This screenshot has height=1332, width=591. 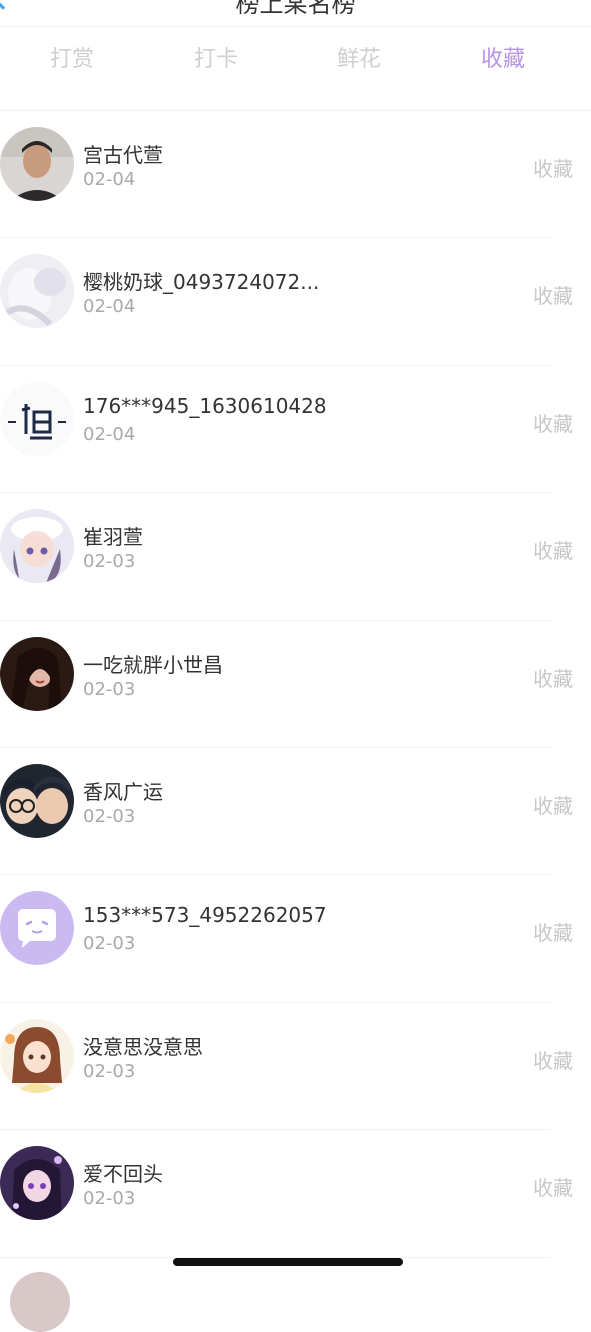 What do you see at coordinates (295, 1194) in the screenshot?
I see `list-item: 爱不回头 02-03 收藏` at bounding box center [295, 1194].